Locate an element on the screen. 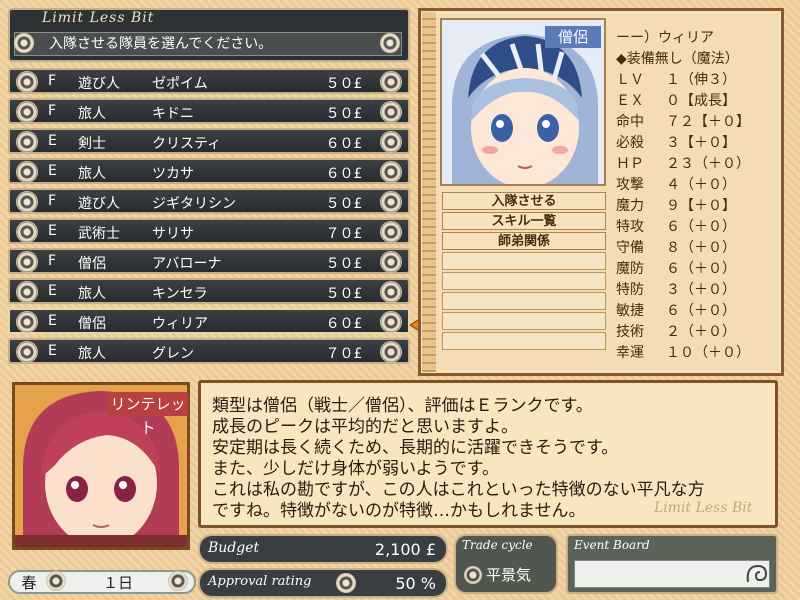  message-line: 類型は僧侶（戦士／僧侶）、評価はＥランクです。 is located at coordinates (402, 406).